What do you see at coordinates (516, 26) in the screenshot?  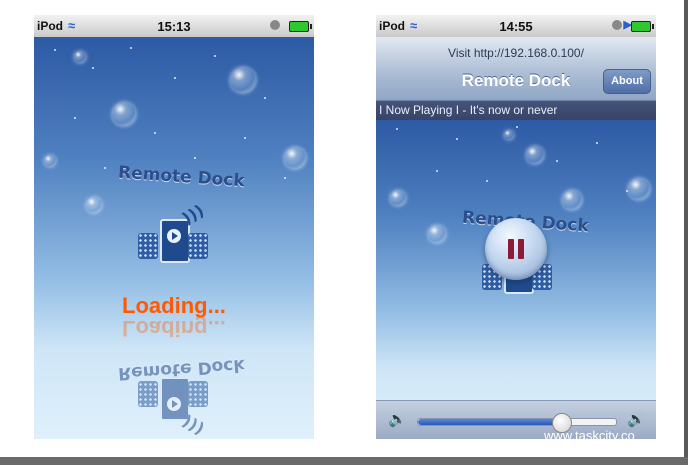 I see `status-bar: iPod ≈ 14:55 ▶` at bounding box center [516, 26].